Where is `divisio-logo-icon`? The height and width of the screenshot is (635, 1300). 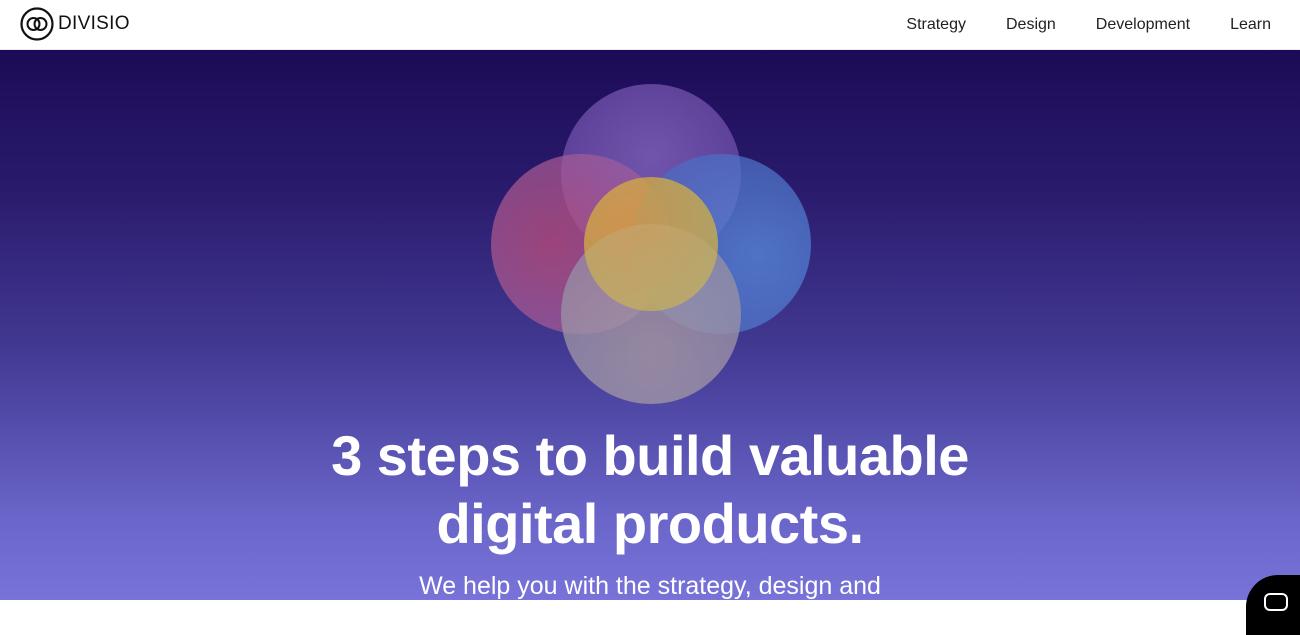 divisio-logo-icon is located at coordinates (37, 24).